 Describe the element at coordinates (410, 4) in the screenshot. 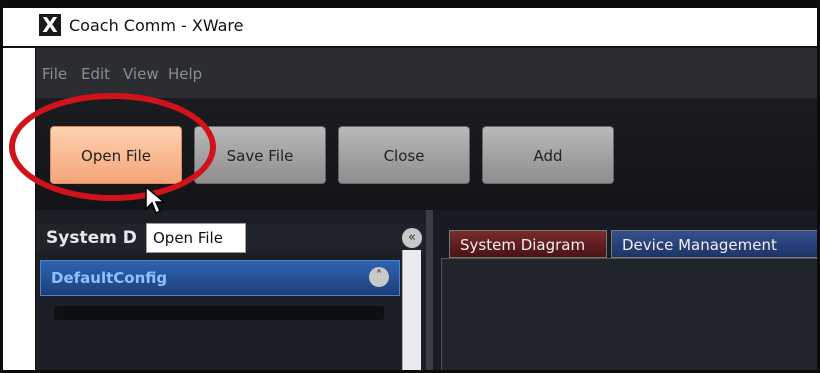

I see `title-bar-border` at that location.